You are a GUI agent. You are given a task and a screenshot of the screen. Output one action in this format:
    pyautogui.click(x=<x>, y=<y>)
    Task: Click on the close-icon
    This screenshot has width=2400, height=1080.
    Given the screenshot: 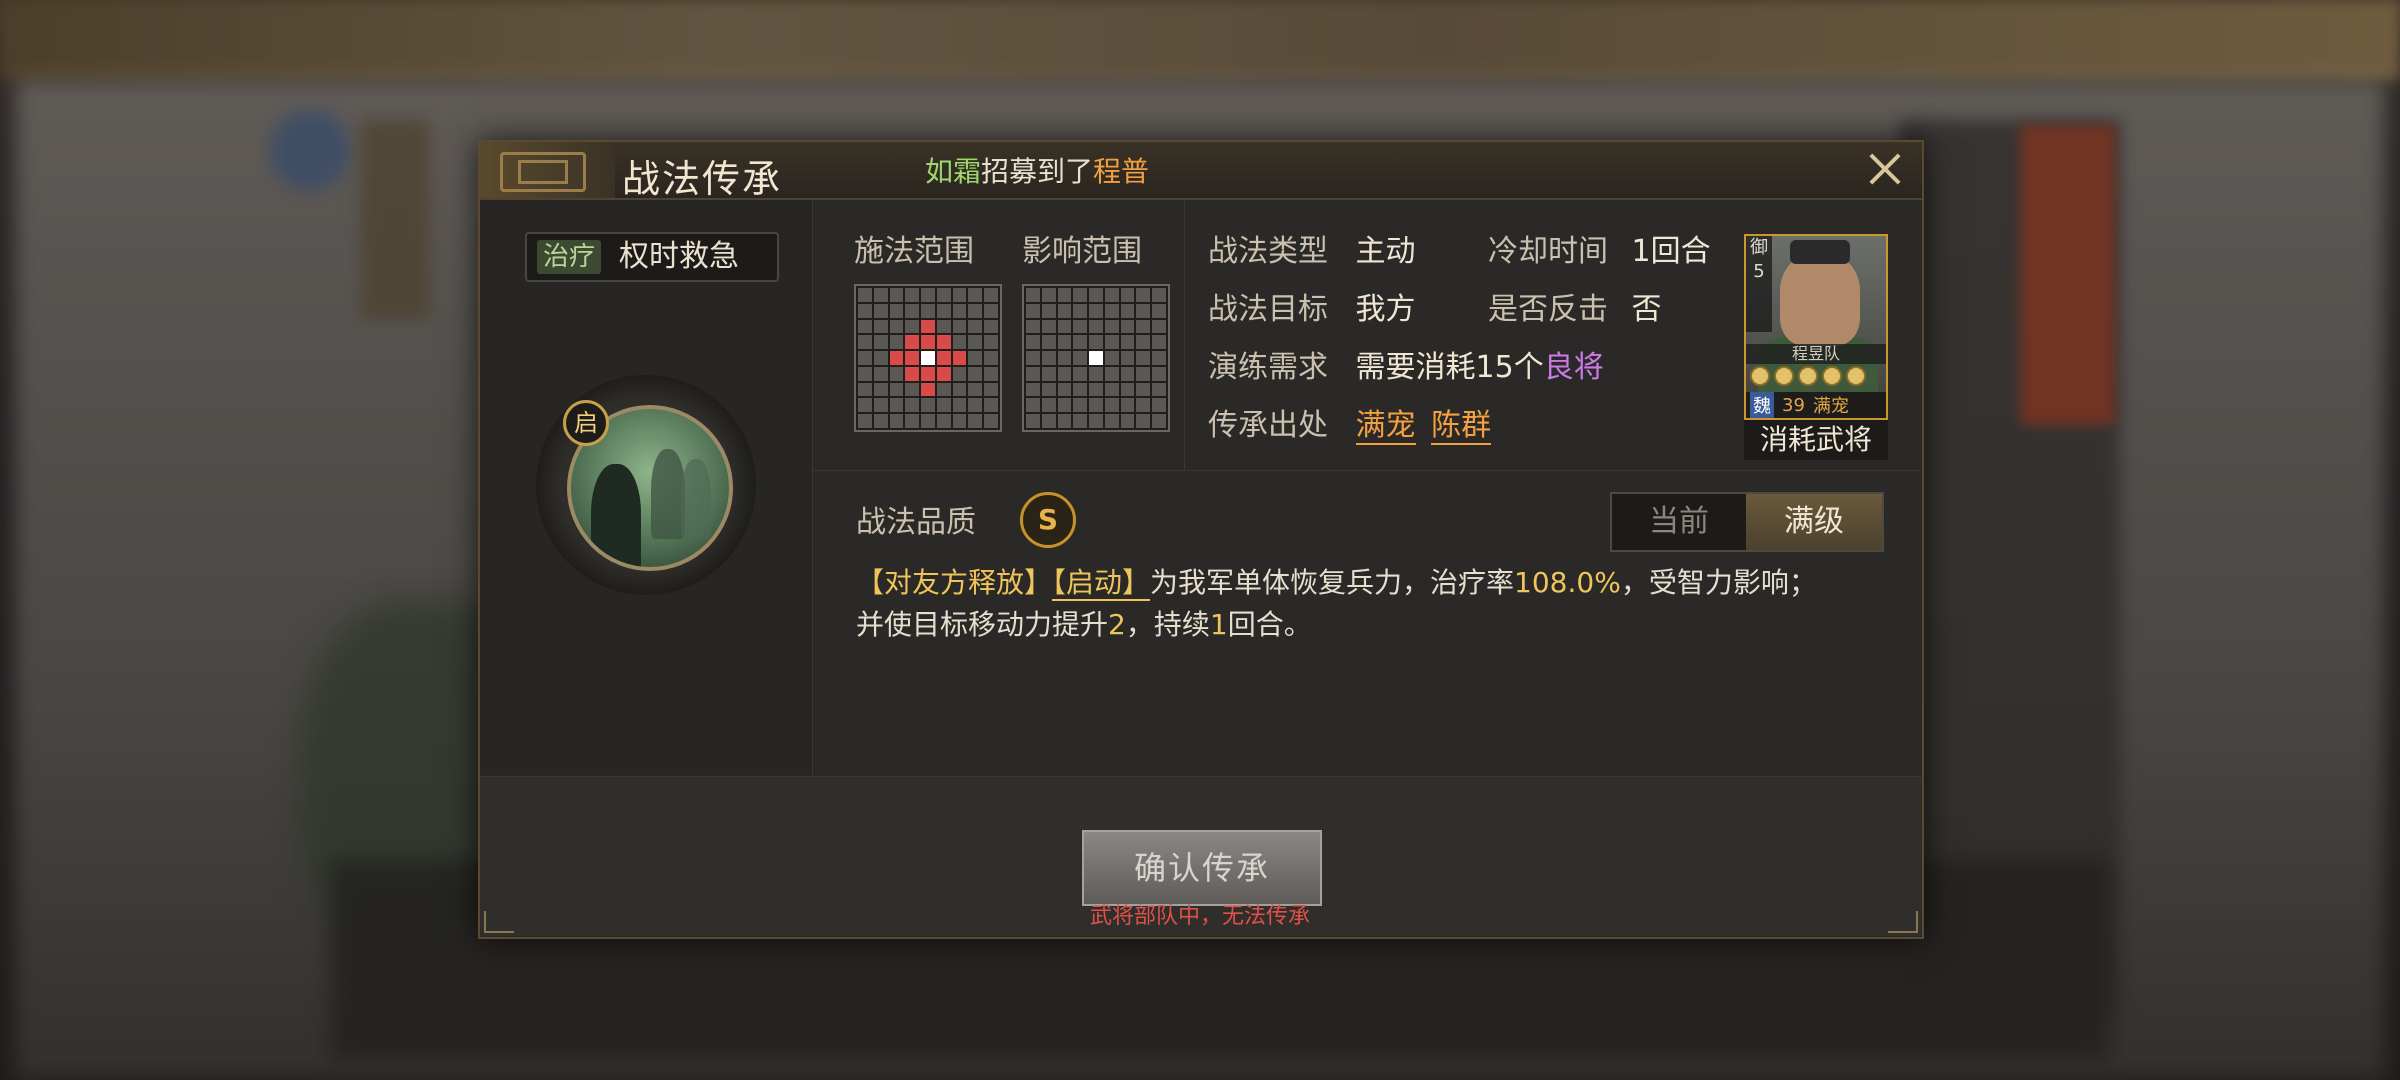 What is the action you would take?
    pyautogui.click(x=1885, y=169)
    